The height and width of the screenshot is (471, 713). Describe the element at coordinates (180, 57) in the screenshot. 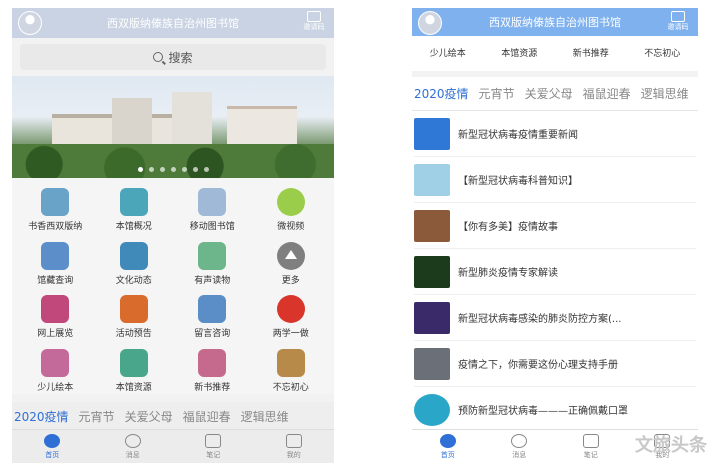

I see `search-label: 搜索` at that location.